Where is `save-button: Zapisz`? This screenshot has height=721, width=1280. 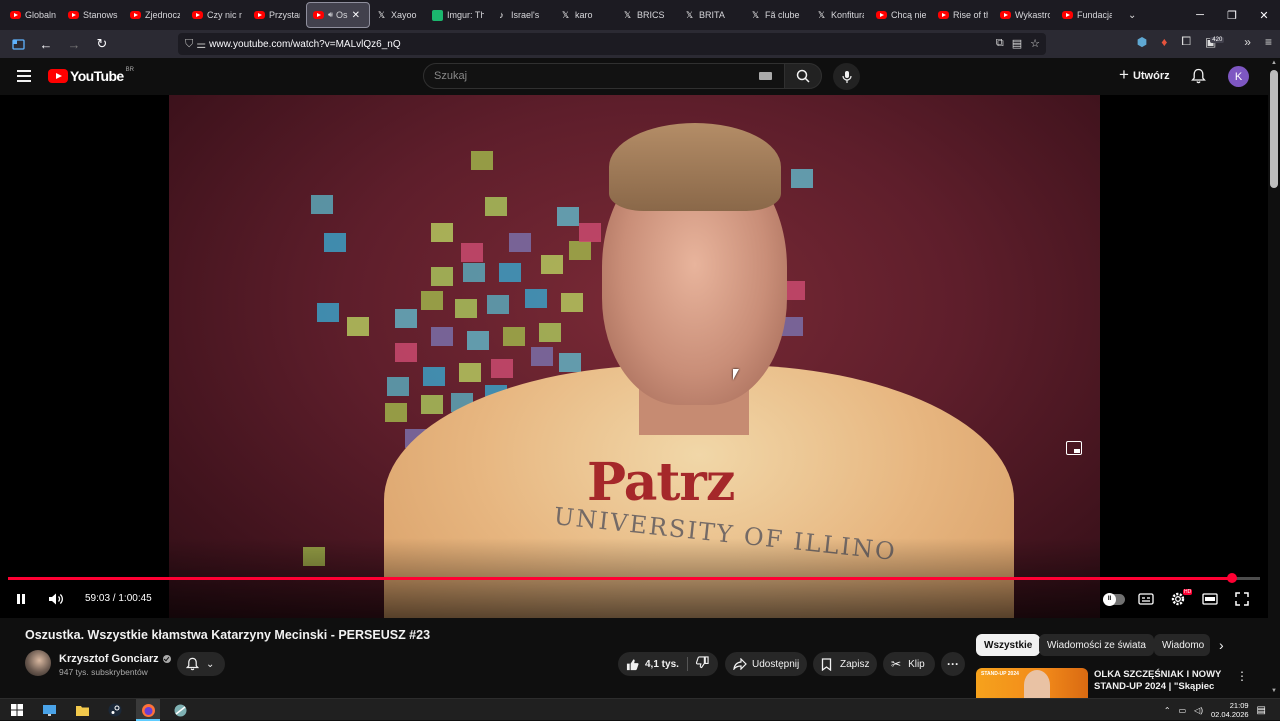 save-button: Zapisz is located at coordinates (845, 664).